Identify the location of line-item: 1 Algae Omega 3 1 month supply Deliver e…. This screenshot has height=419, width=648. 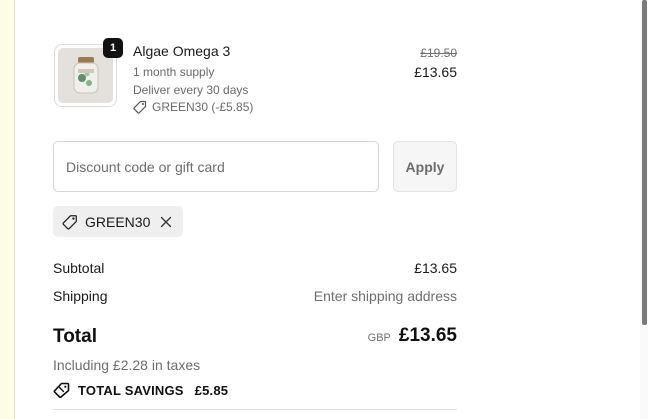
(255, 76).